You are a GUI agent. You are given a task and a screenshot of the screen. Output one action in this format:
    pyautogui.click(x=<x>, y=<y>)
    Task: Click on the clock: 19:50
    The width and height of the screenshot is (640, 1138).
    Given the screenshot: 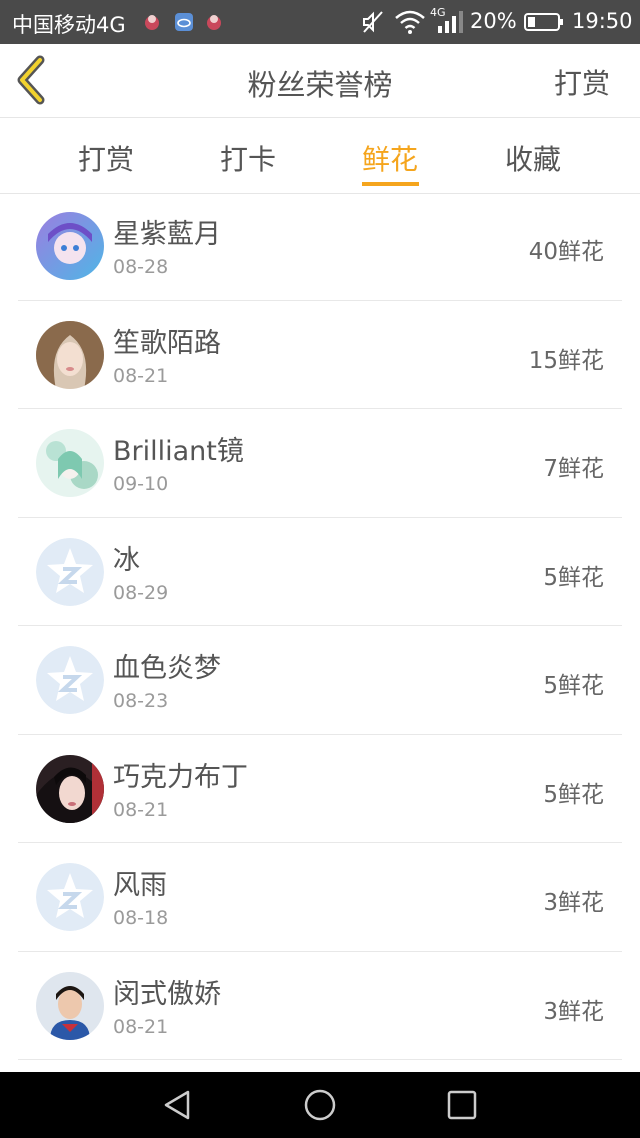 What is the action you would take?
    pyautogui.click(x=602, y=21)
    